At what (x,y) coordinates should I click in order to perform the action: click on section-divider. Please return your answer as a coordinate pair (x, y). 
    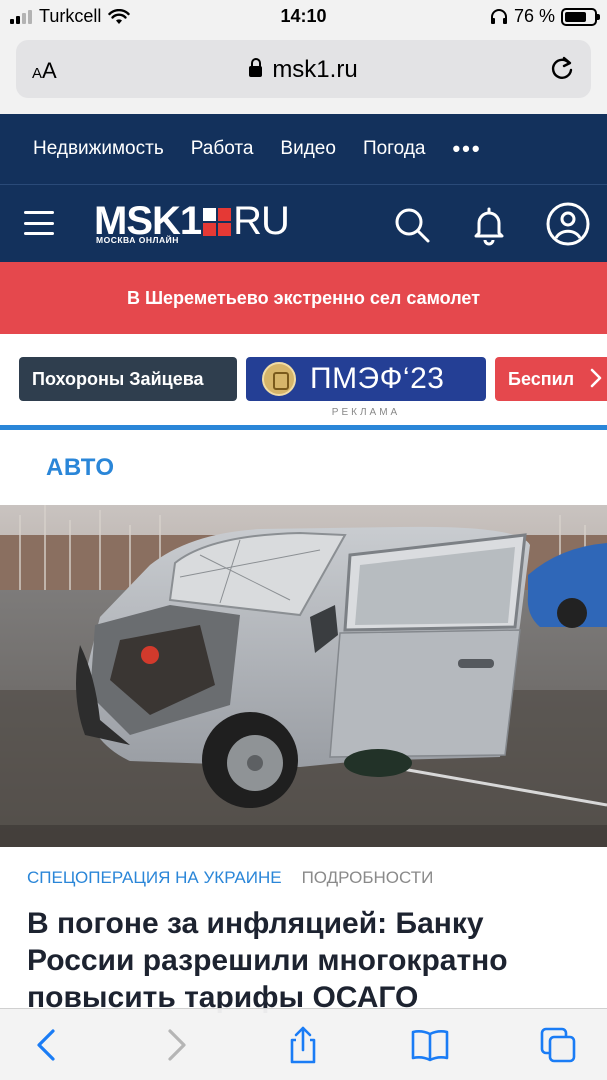
    Looking at the image, I should click on (303, 427).